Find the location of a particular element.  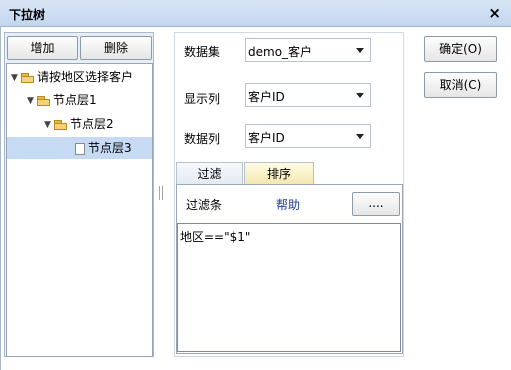

display-column-select: 客户ID is located at coordinates (308, 95).